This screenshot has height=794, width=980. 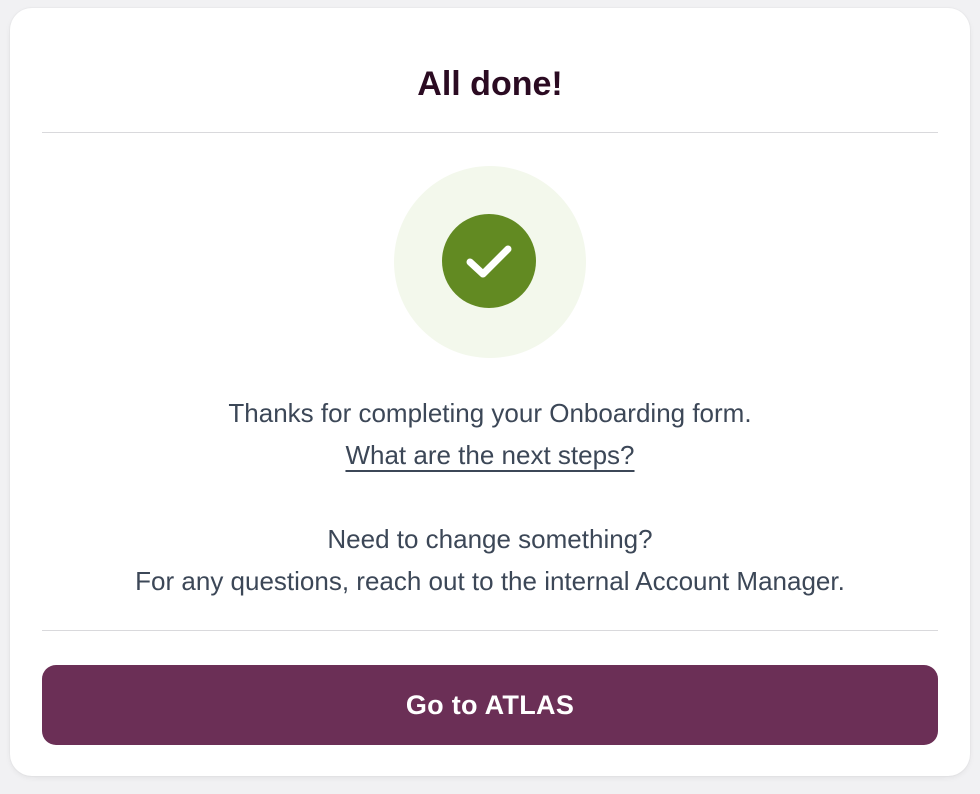 I want to click on go-to-atlas-button: Go to ATLAS, so click(x=490, y=705).